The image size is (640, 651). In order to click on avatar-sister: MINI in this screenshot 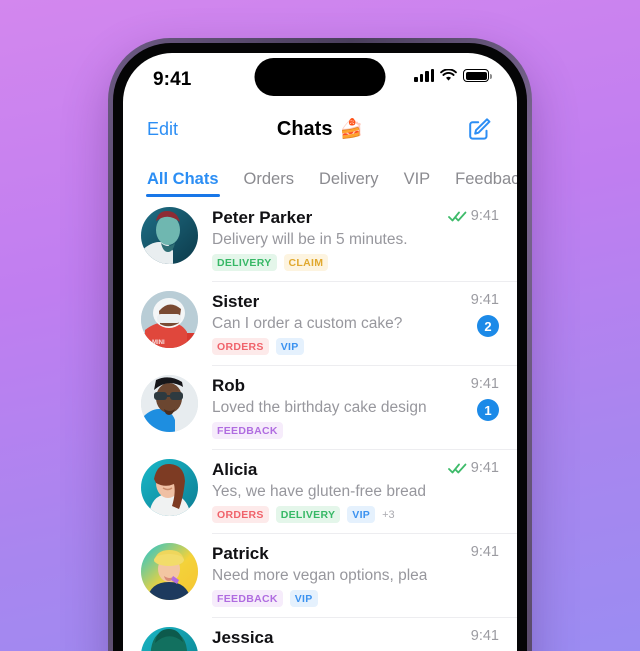, I will do `click(169, 319)`.